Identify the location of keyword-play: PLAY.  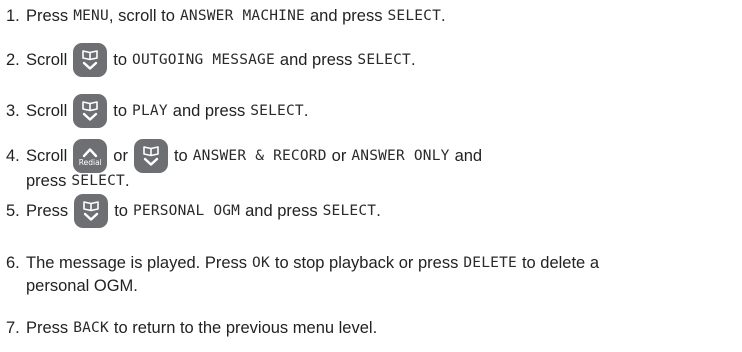
(150, 111).